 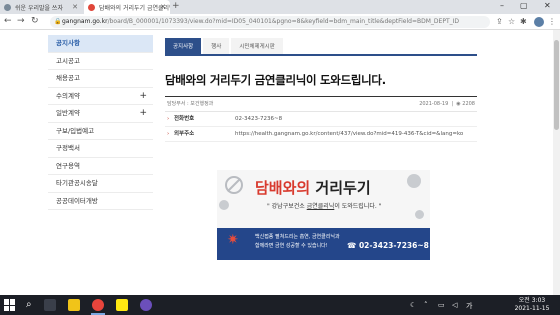 What do you see at coordinates (287, 206) in the screenshot?
I see `subtitle-pre: " 강남구보건소` at bounding box center [287, 206].